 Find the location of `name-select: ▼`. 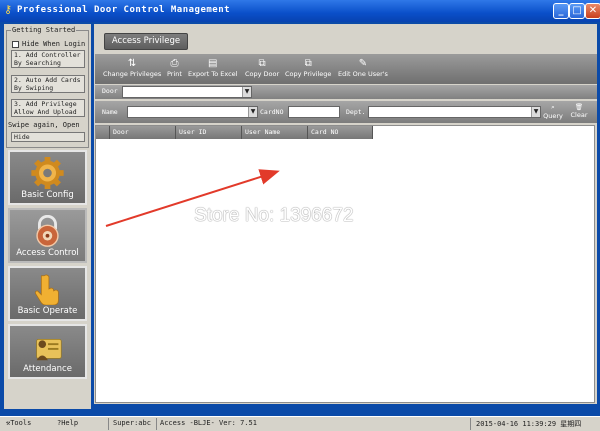

name-select: ▼ is located at coordinates (192, 112).